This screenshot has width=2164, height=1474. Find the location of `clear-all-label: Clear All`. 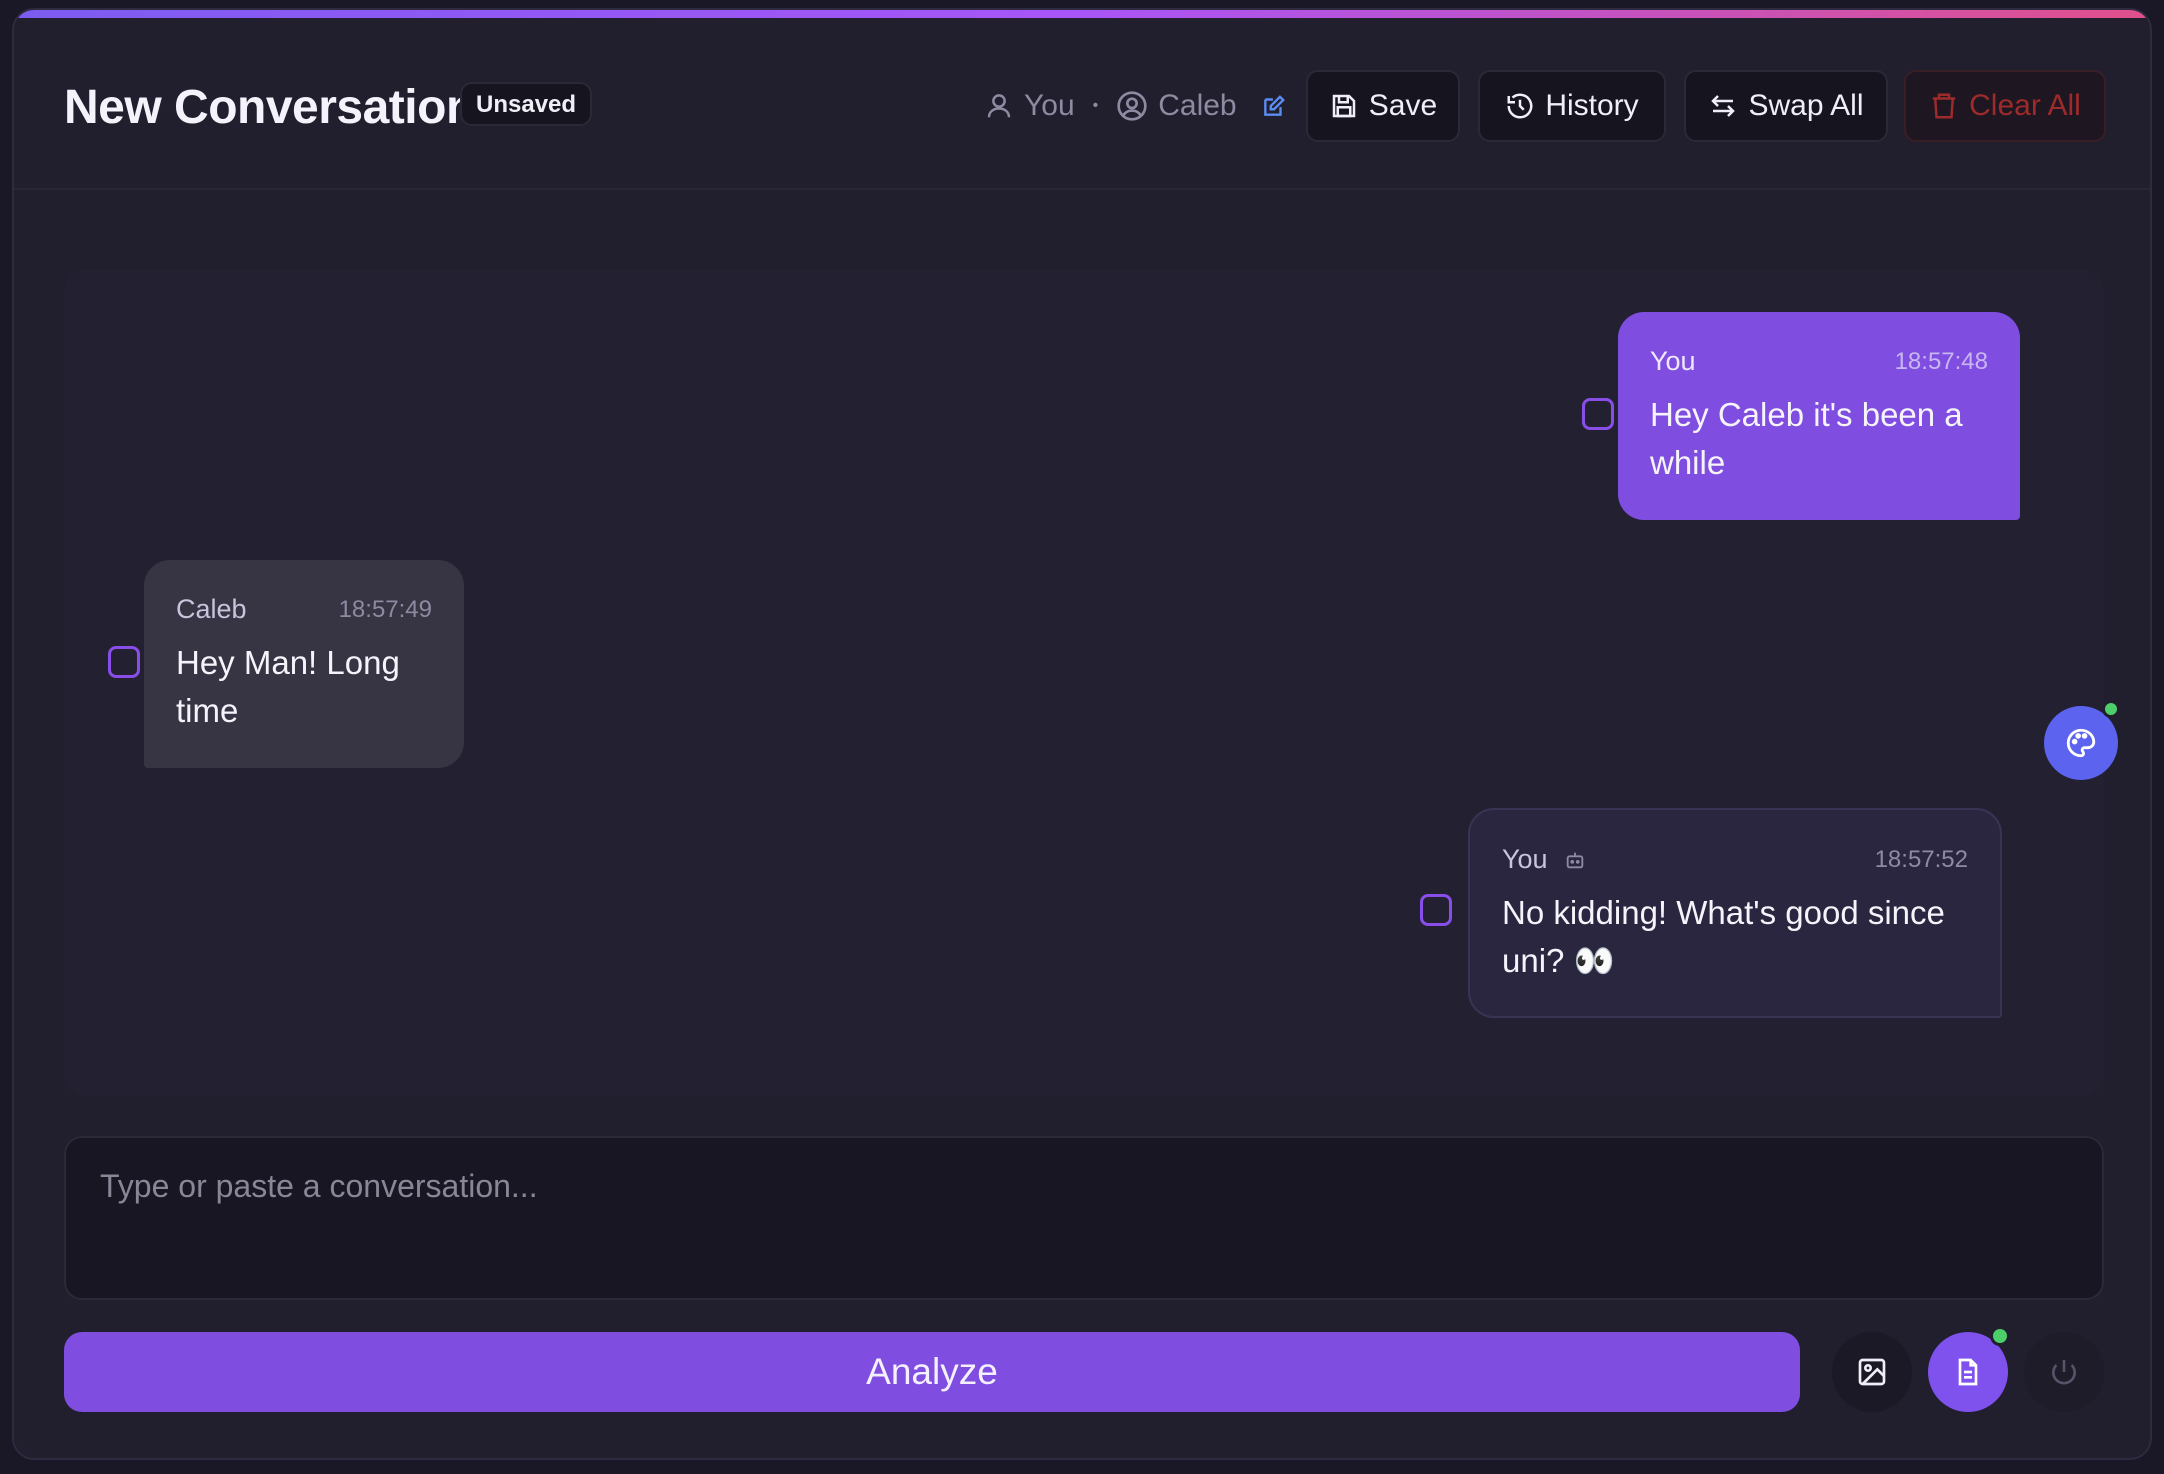

clear-all-label: Clear All is located at coordinates (2025, 105).